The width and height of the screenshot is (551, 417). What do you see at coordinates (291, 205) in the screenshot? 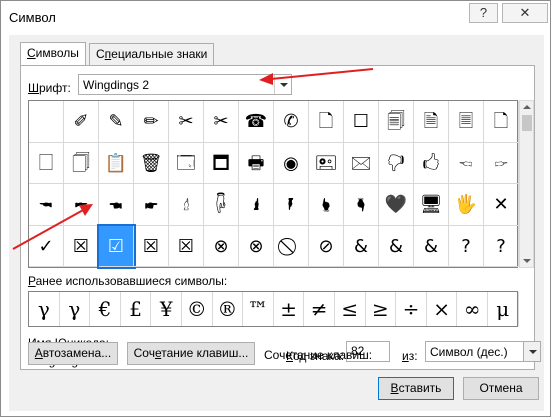
I see `symbol-cell: 🖡` at bounding box center [291, 205].